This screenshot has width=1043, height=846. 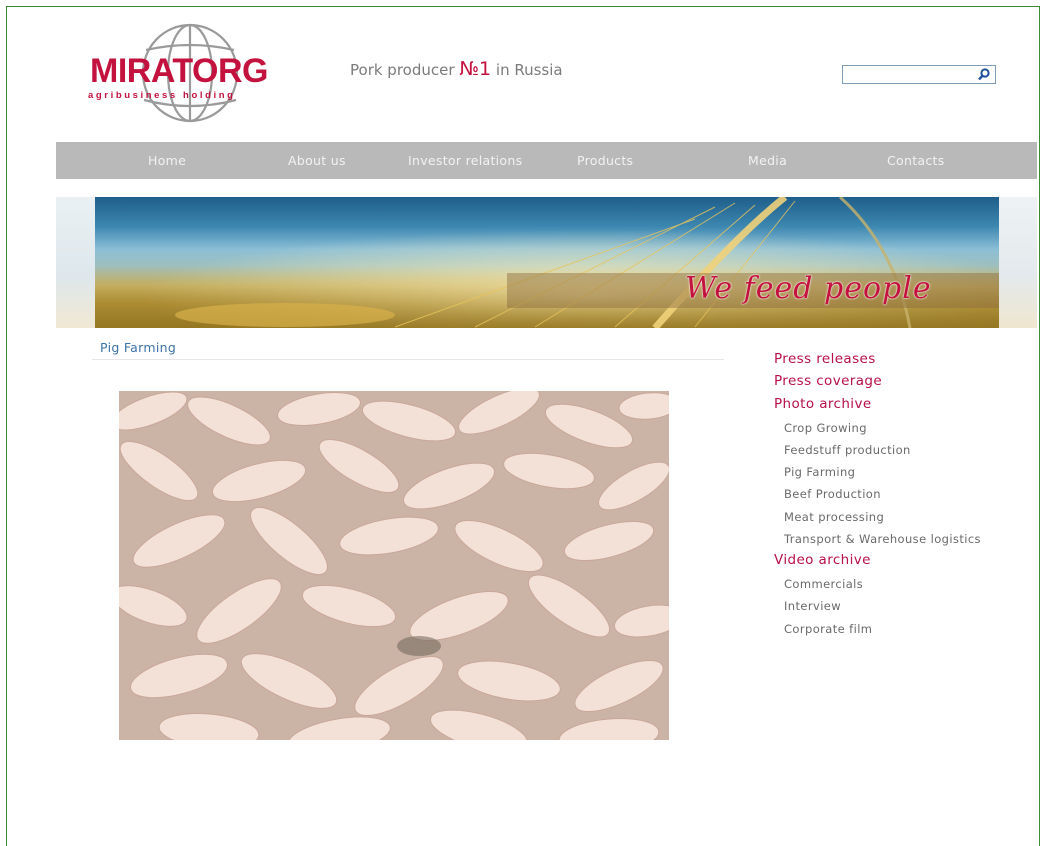 I want to click on banner-wheat-image: We feed people, so click(x=547, y=262).